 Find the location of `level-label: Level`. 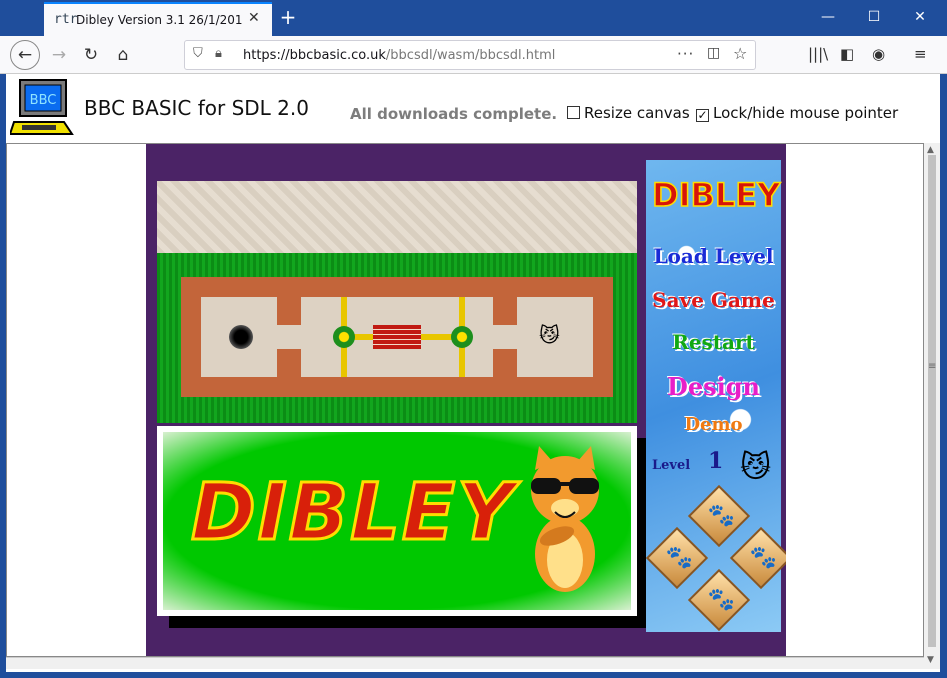

level-label: Level is located at coordinates (671, 465).